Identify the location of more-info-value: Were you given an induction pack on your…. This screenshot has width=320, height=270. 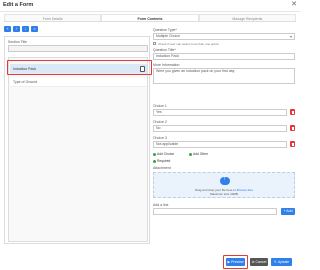
(195, 71).